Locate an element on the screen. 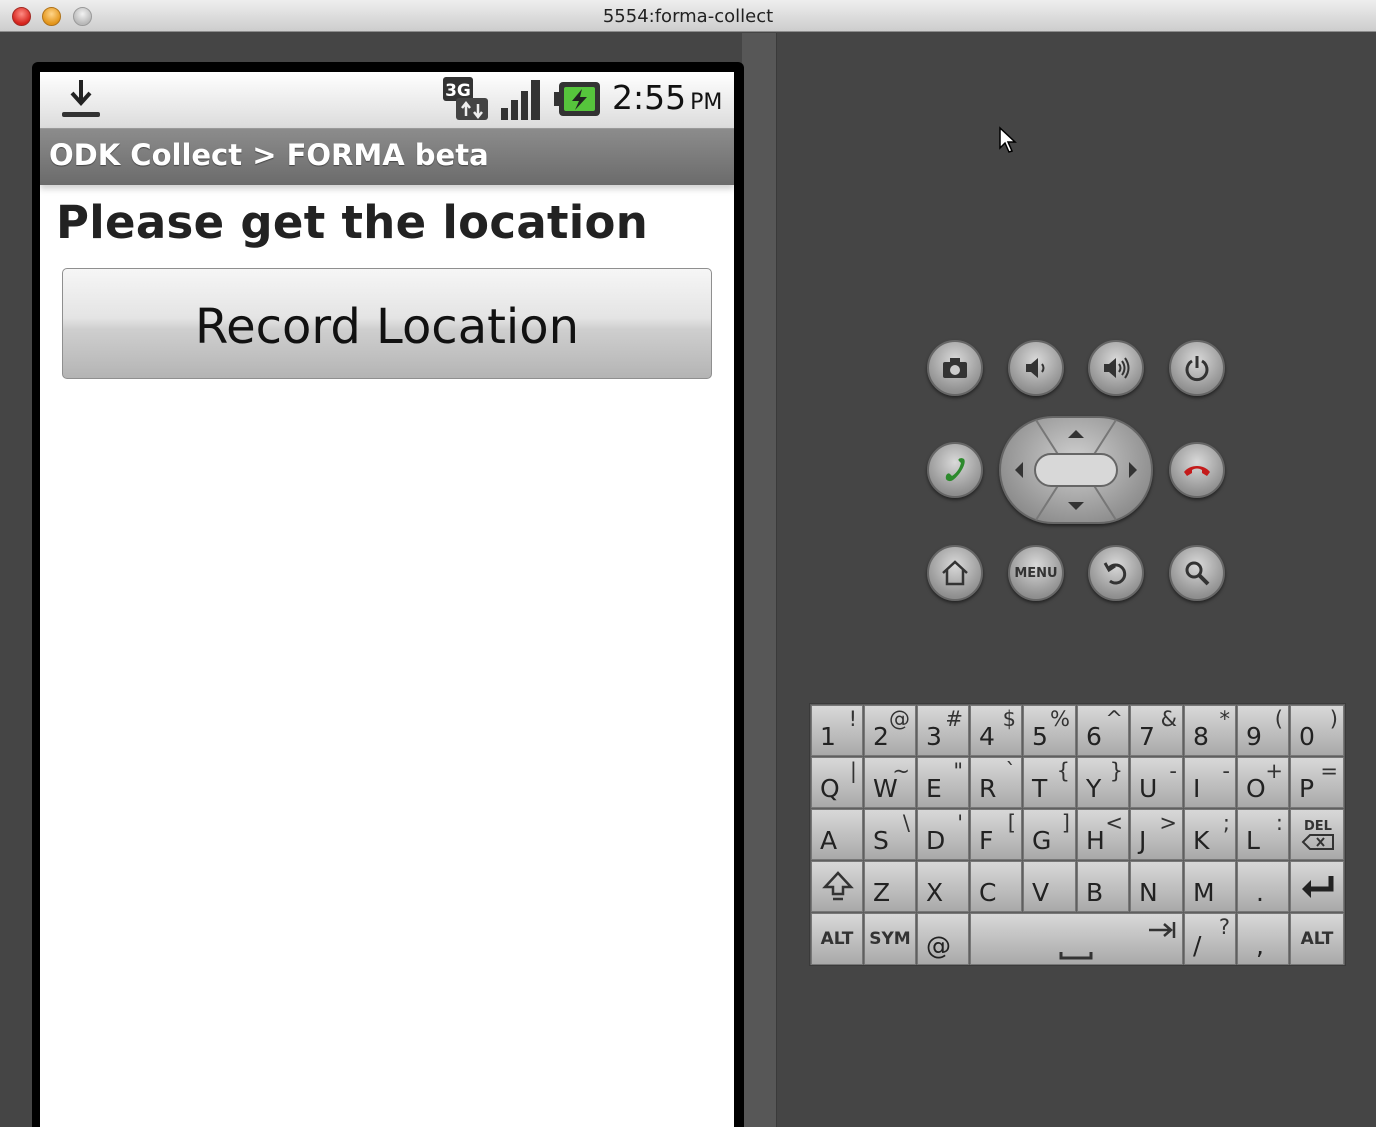 This screenshot has width=1376, height=1127. key-alt-label: ; is located at coordinates (1226, 823).